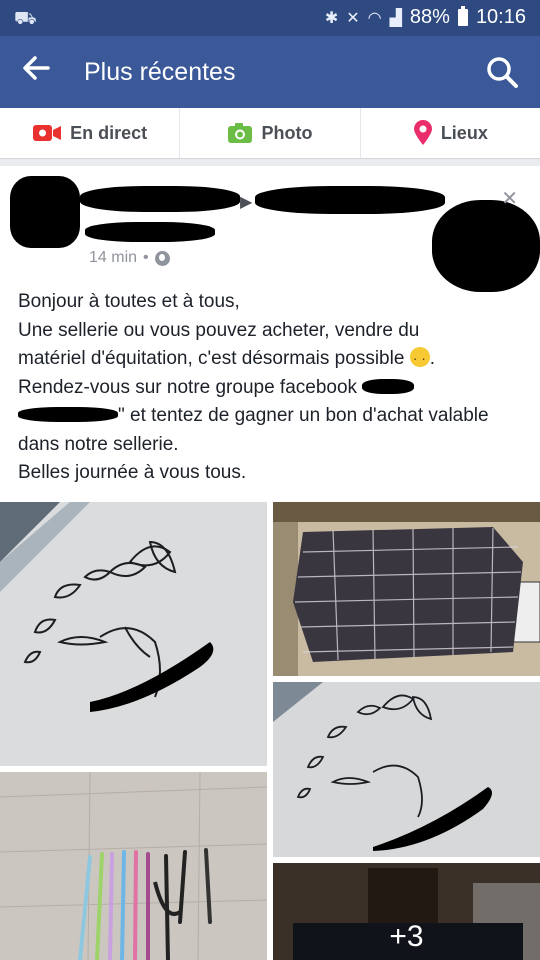 The width and height of the screenshot is (540, 960). What do you see at coordinates (462, 16) in the screenshot?
I see `battery-icon` at bounding box center [462, 16].